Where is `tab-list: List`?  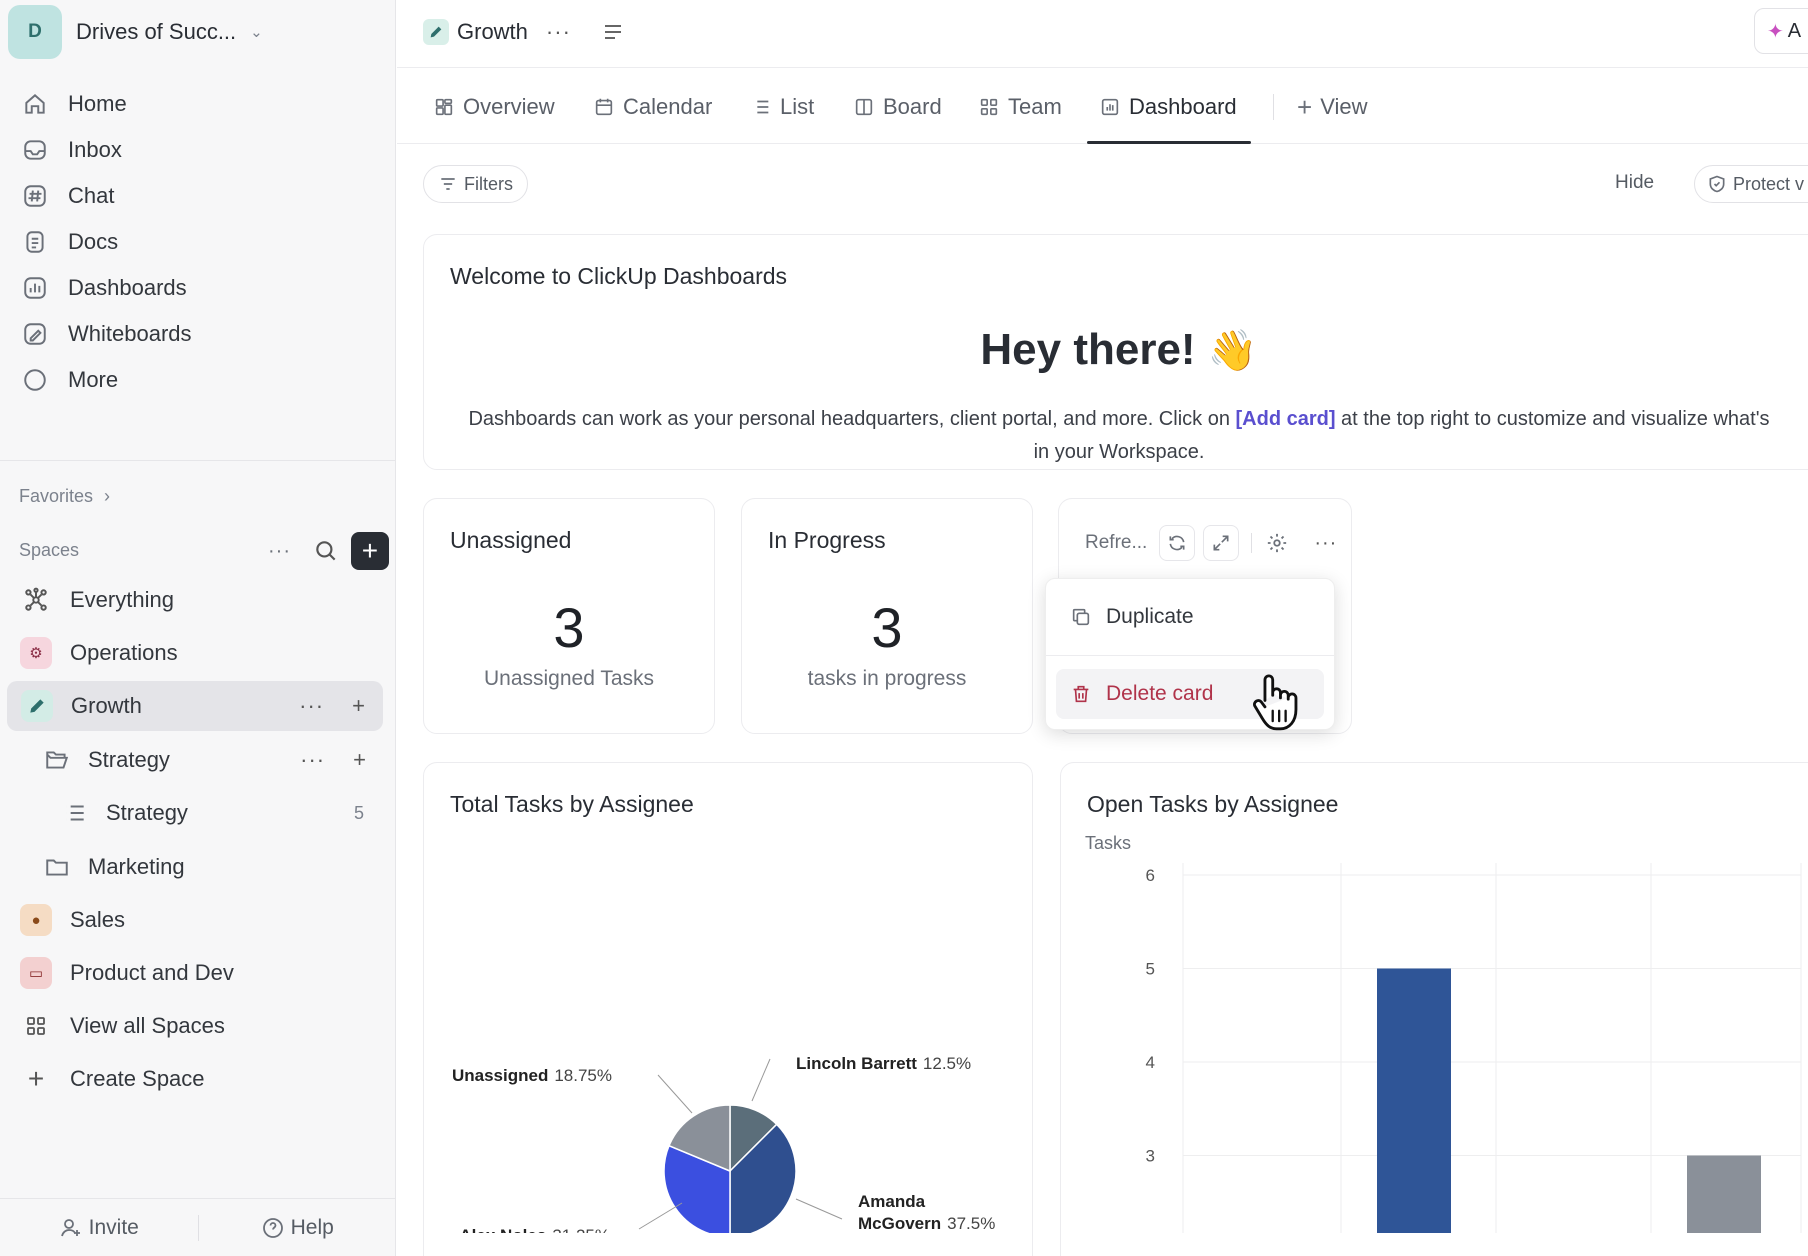 tab-list: List is located at coordinates (782, 107).